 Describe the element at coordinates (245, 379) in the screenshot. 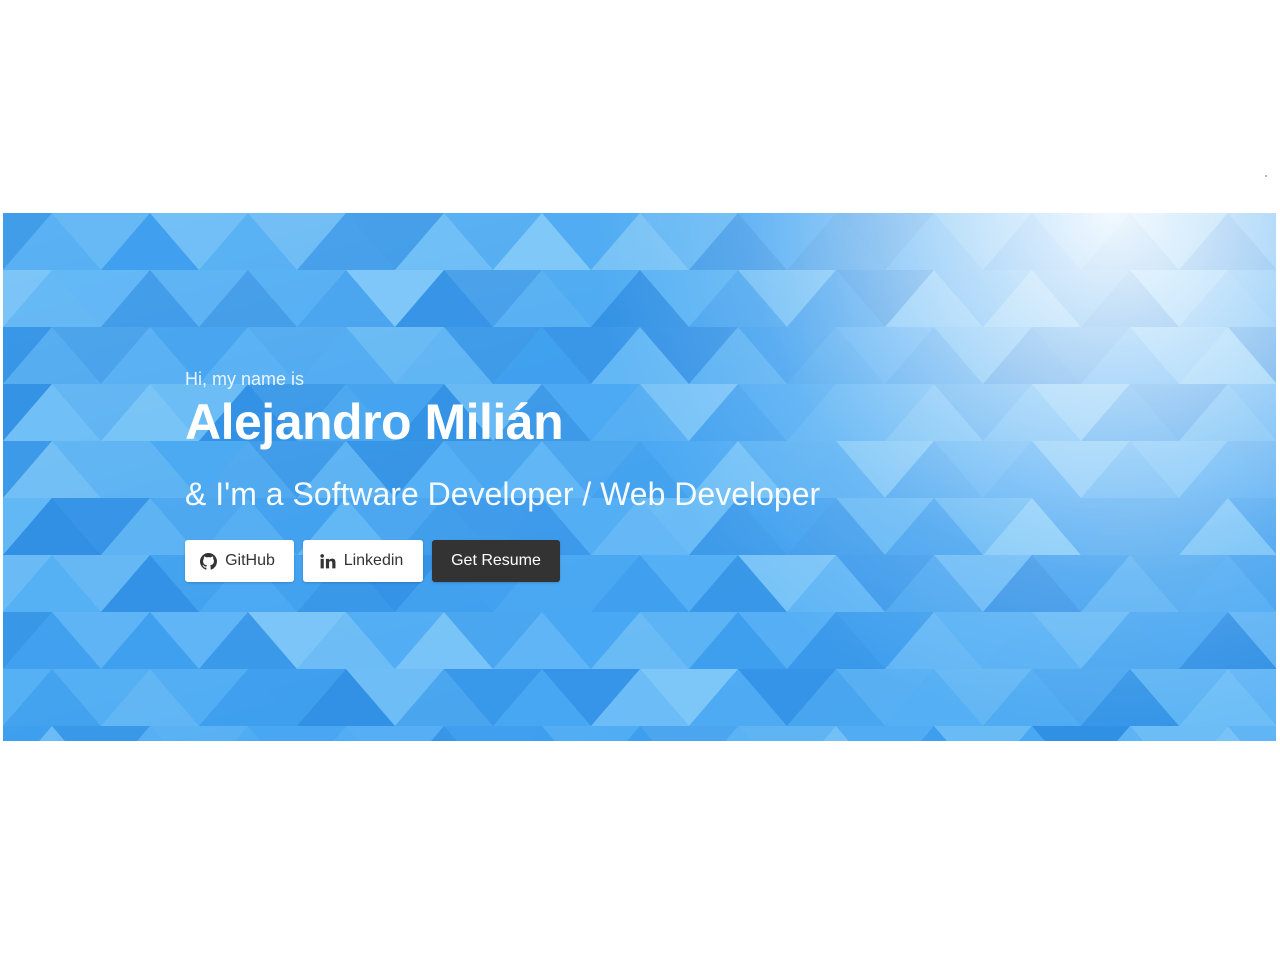

I see `greeting-text: Hi, my name is` at that location.